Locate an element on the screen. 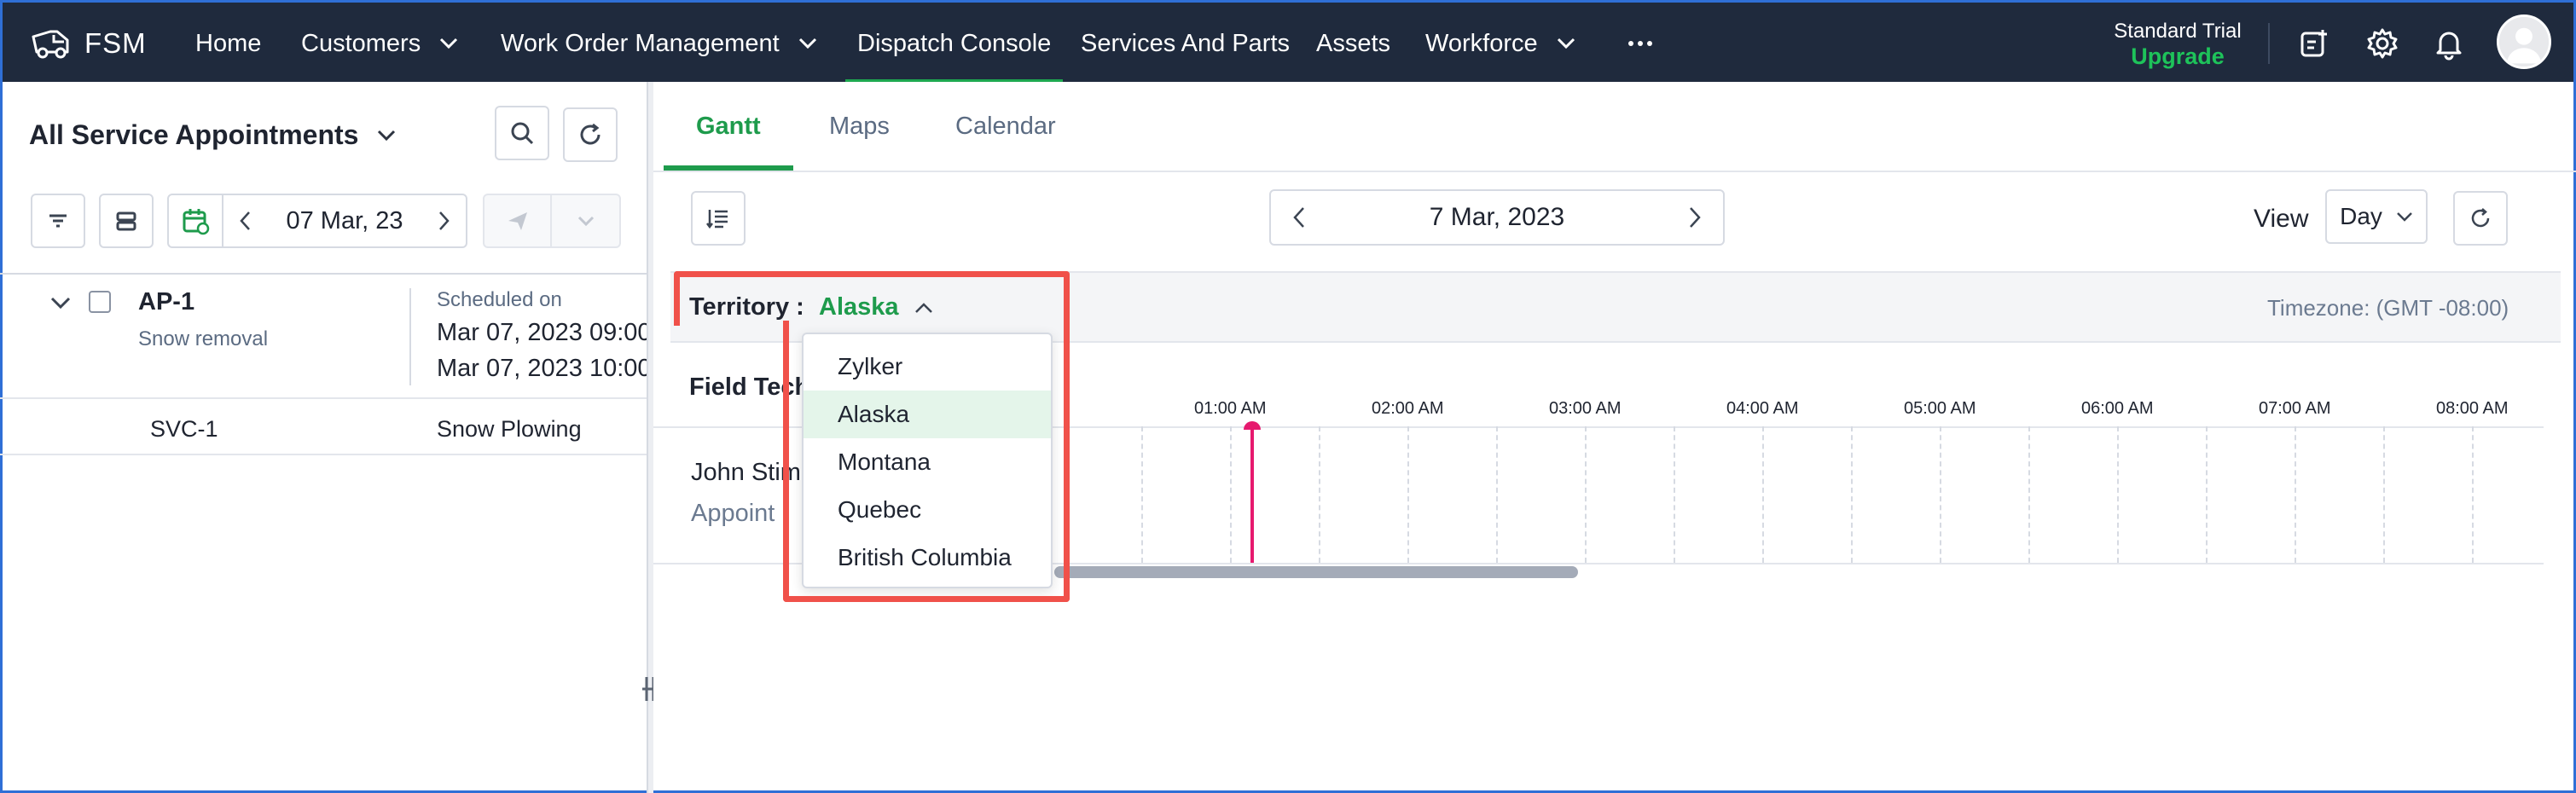  nav-work-order-management: Work Order Management is located at coordinates (659, 43).